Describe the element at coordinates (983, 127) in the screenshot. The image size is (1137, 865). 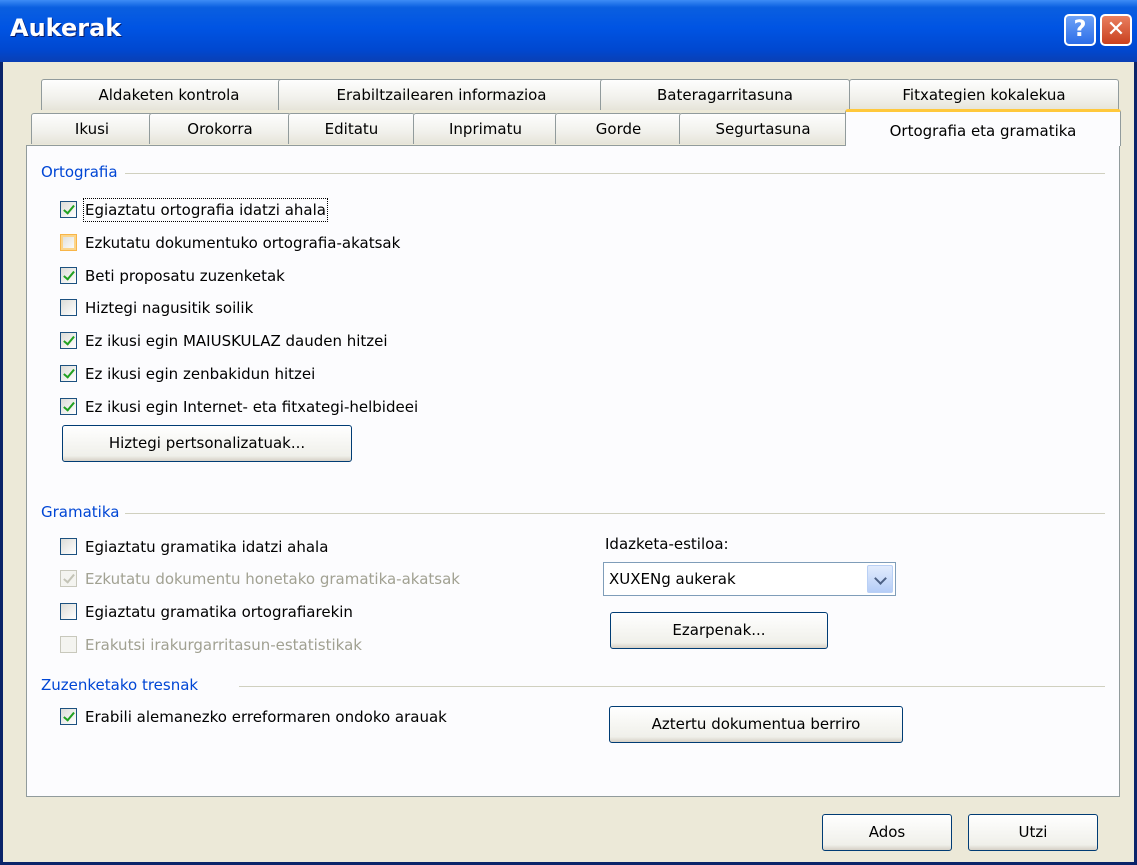
I see `tab-ortografia-eta-gramatika: Ortografia eta gramatika` at that location.